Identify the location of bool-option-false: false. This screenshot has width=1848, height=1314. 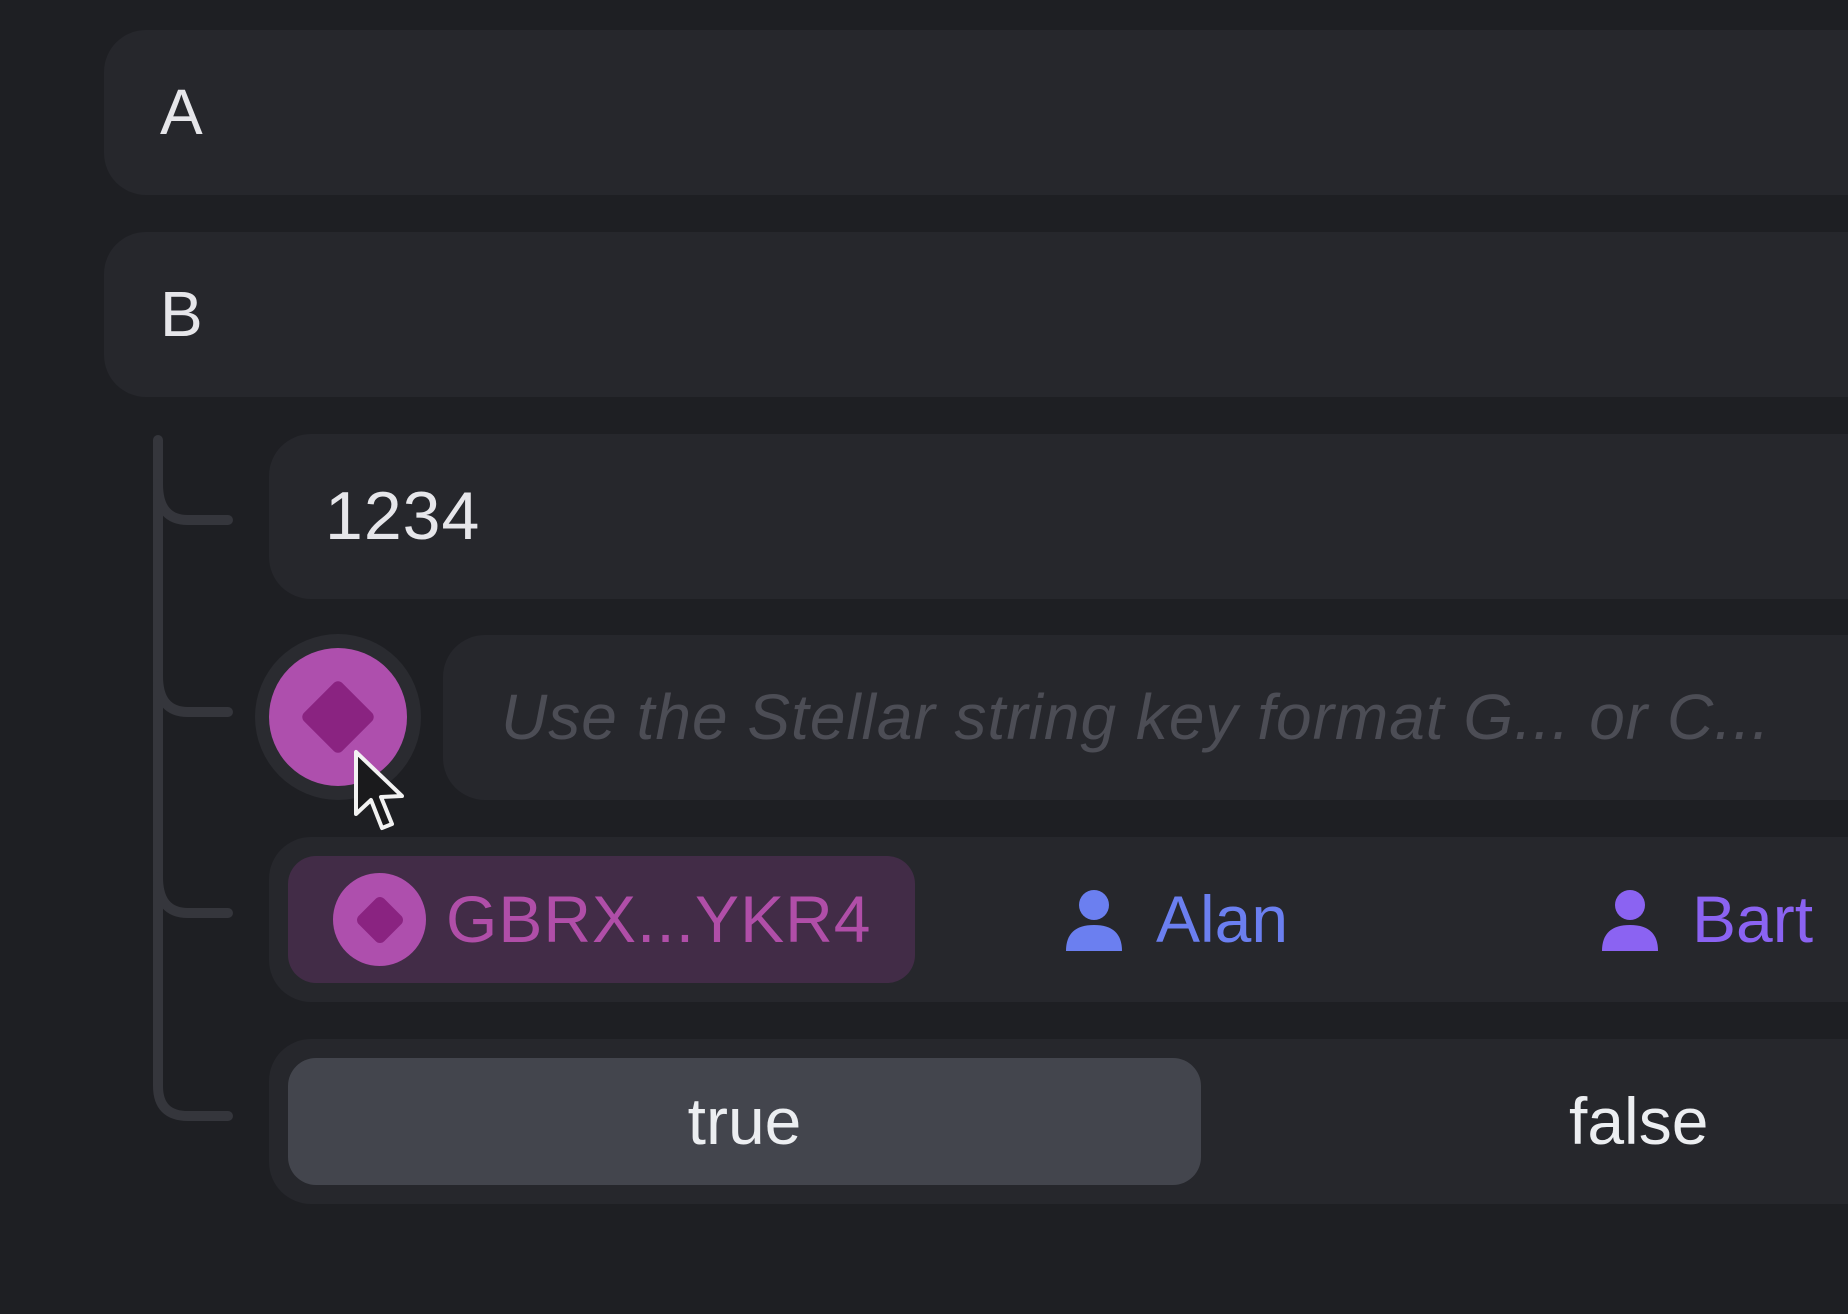
(1669, 1121).